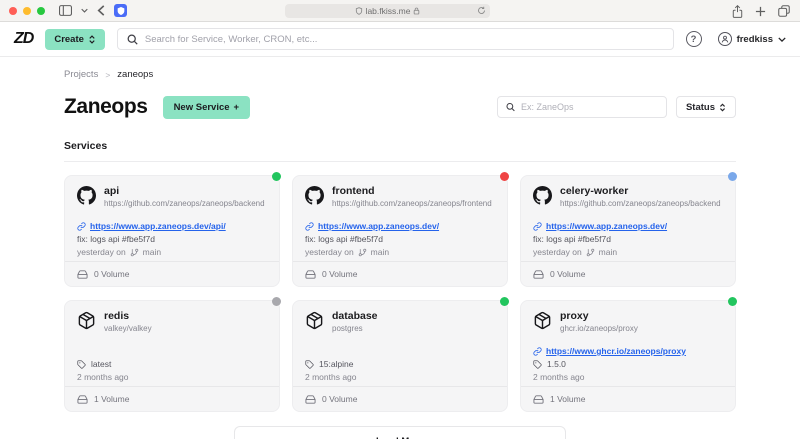  I want to click on service-url-row: https://www.app.zaneops.dev/api/, so click(172, 226).